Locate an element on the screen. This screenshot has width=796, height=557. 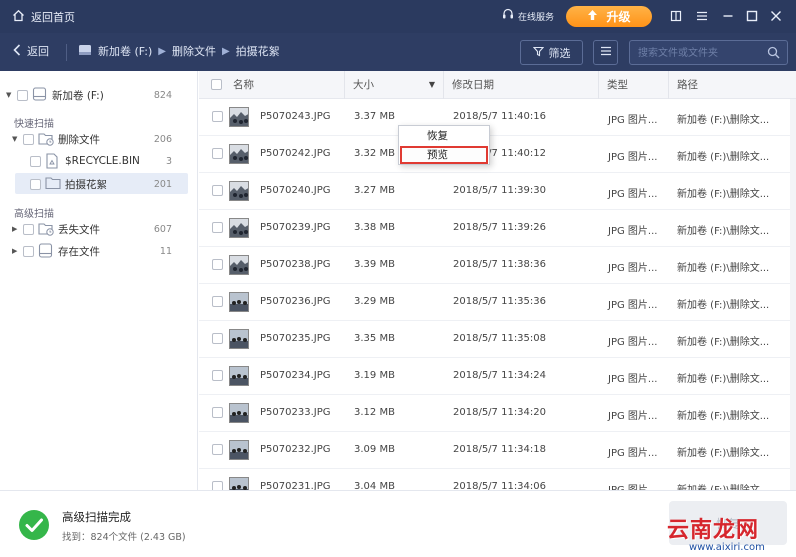
back-button: 返回 is located at coordinates (31, 51).